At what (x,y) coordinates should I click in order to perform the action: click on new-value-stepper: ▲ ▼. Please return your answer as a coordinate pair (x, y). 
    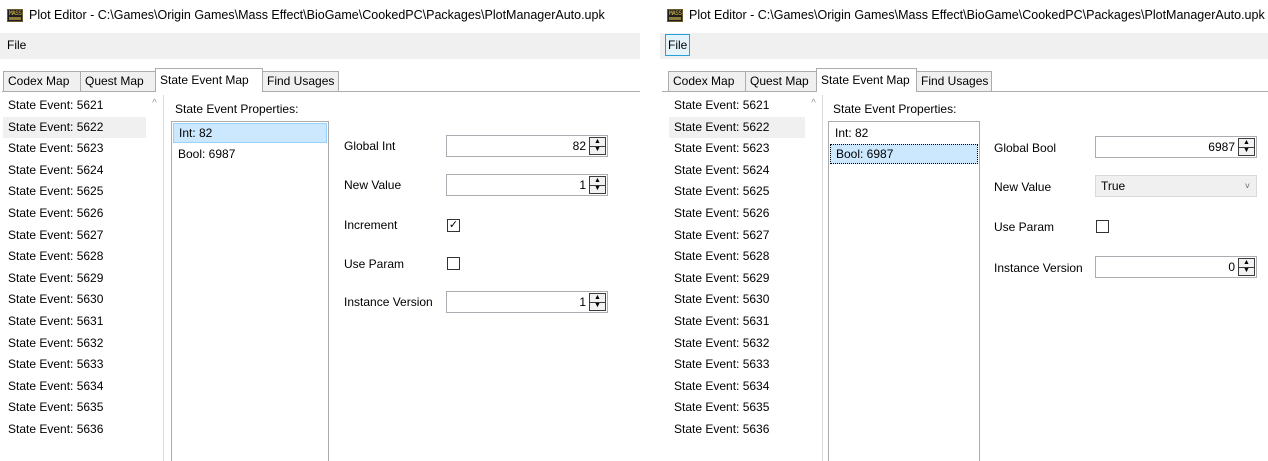
    Looking at the image, I should click on (597, 185).